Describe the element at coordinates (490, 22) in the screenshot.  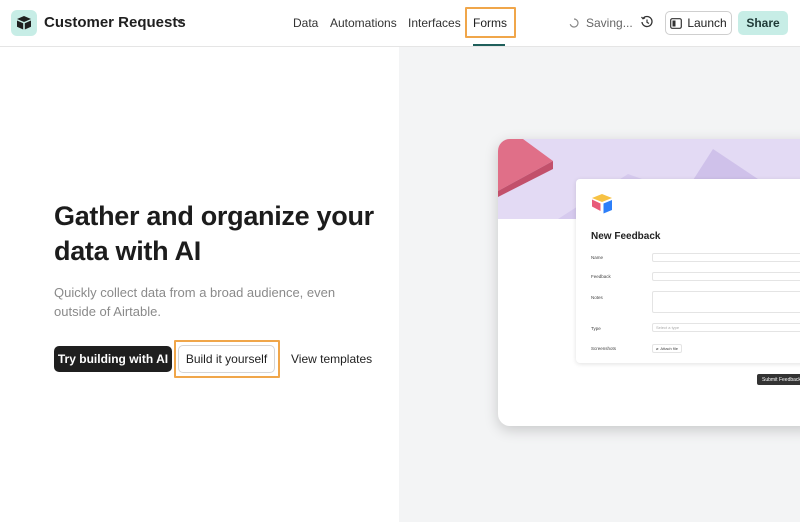
I see `forms-tab-highlight` at that location.